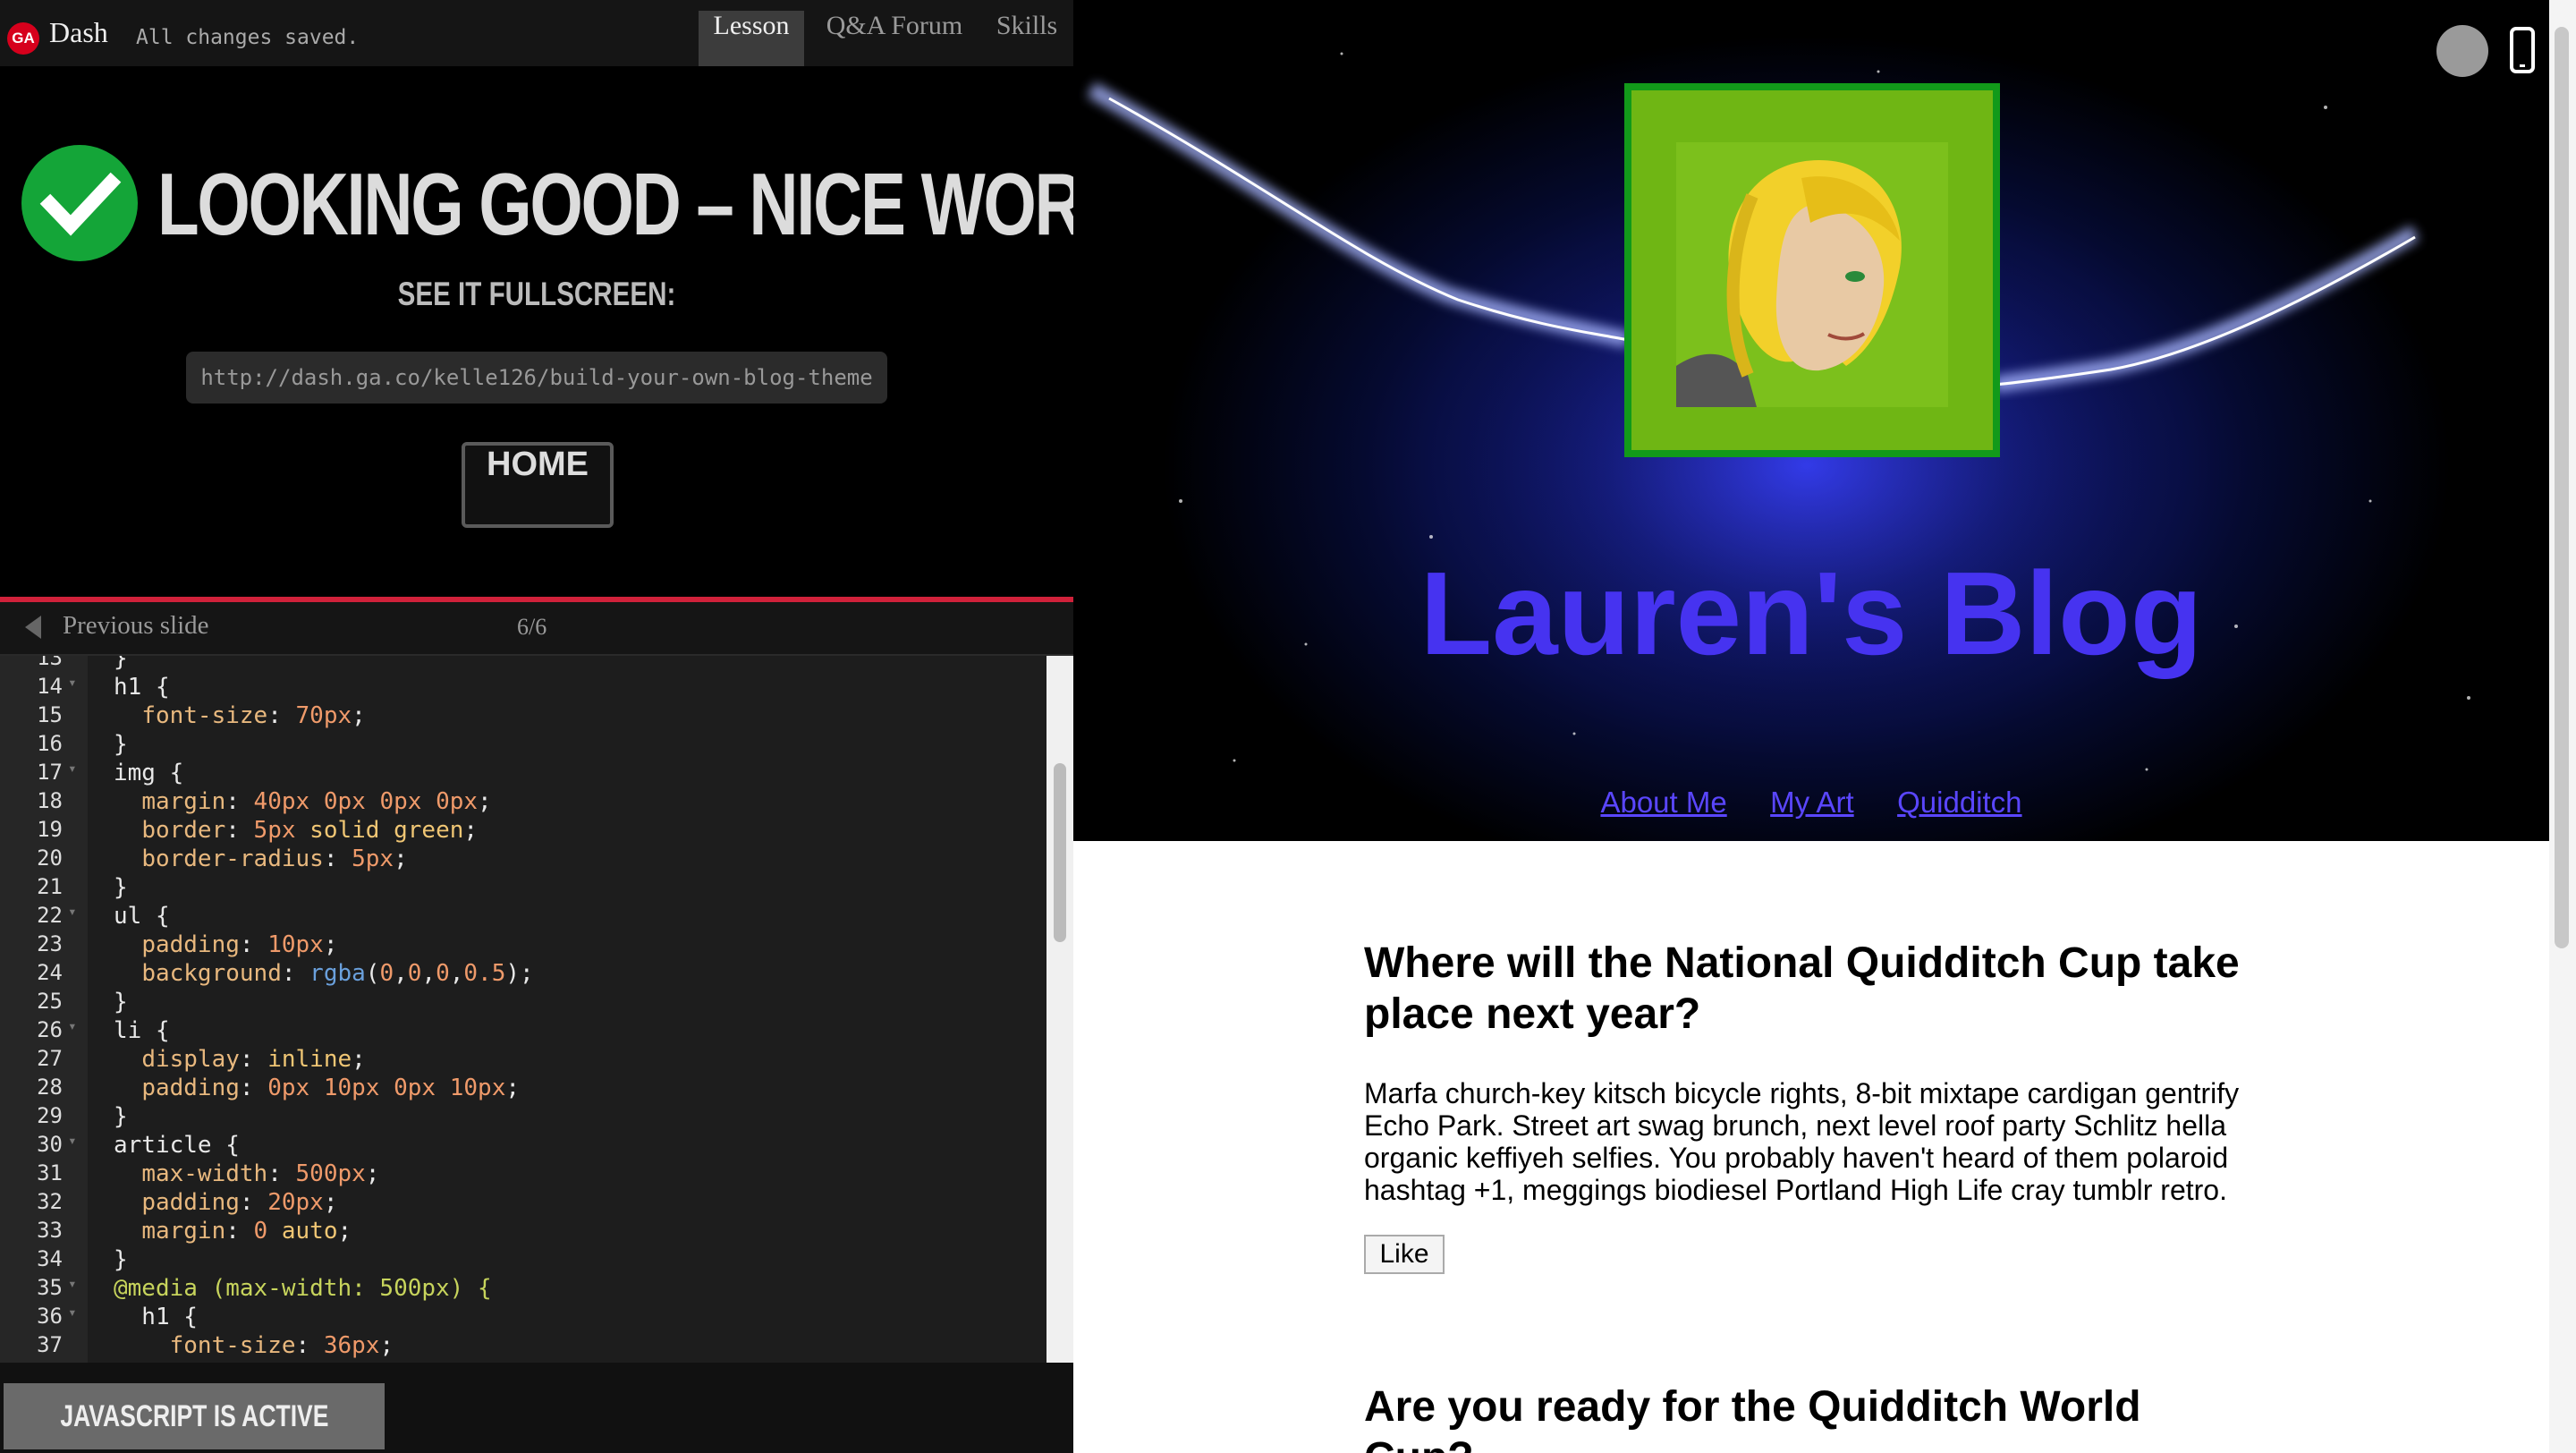  I want to click on save-status: All changes saved., so click(248, 37).